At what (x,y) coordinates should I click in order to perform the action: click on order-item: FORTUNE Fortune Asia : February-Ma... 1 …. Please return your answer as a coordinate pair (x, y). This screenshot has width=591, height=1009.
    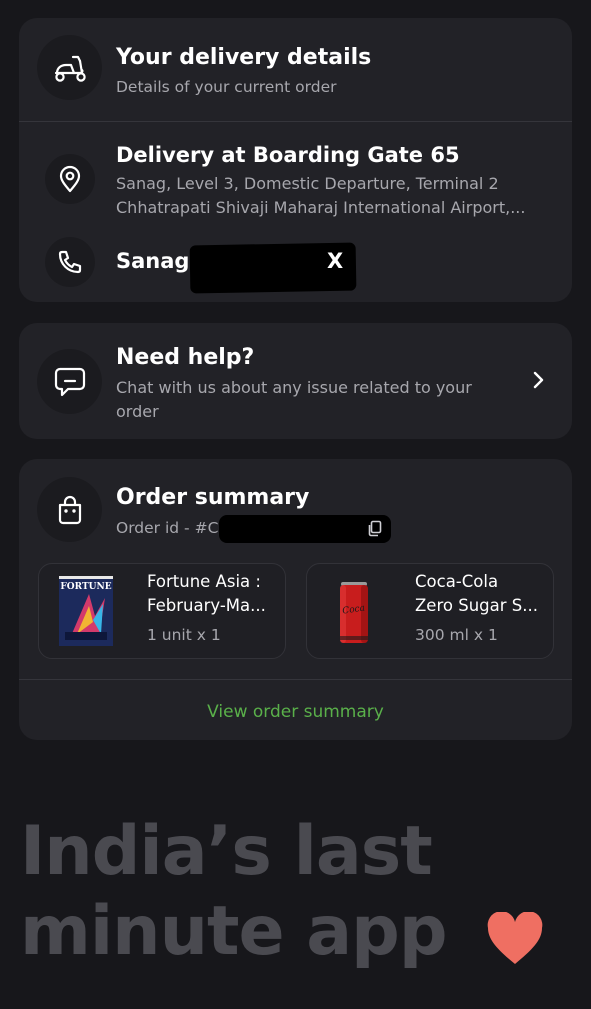
    Looking at the image, I should click on (162, 611).